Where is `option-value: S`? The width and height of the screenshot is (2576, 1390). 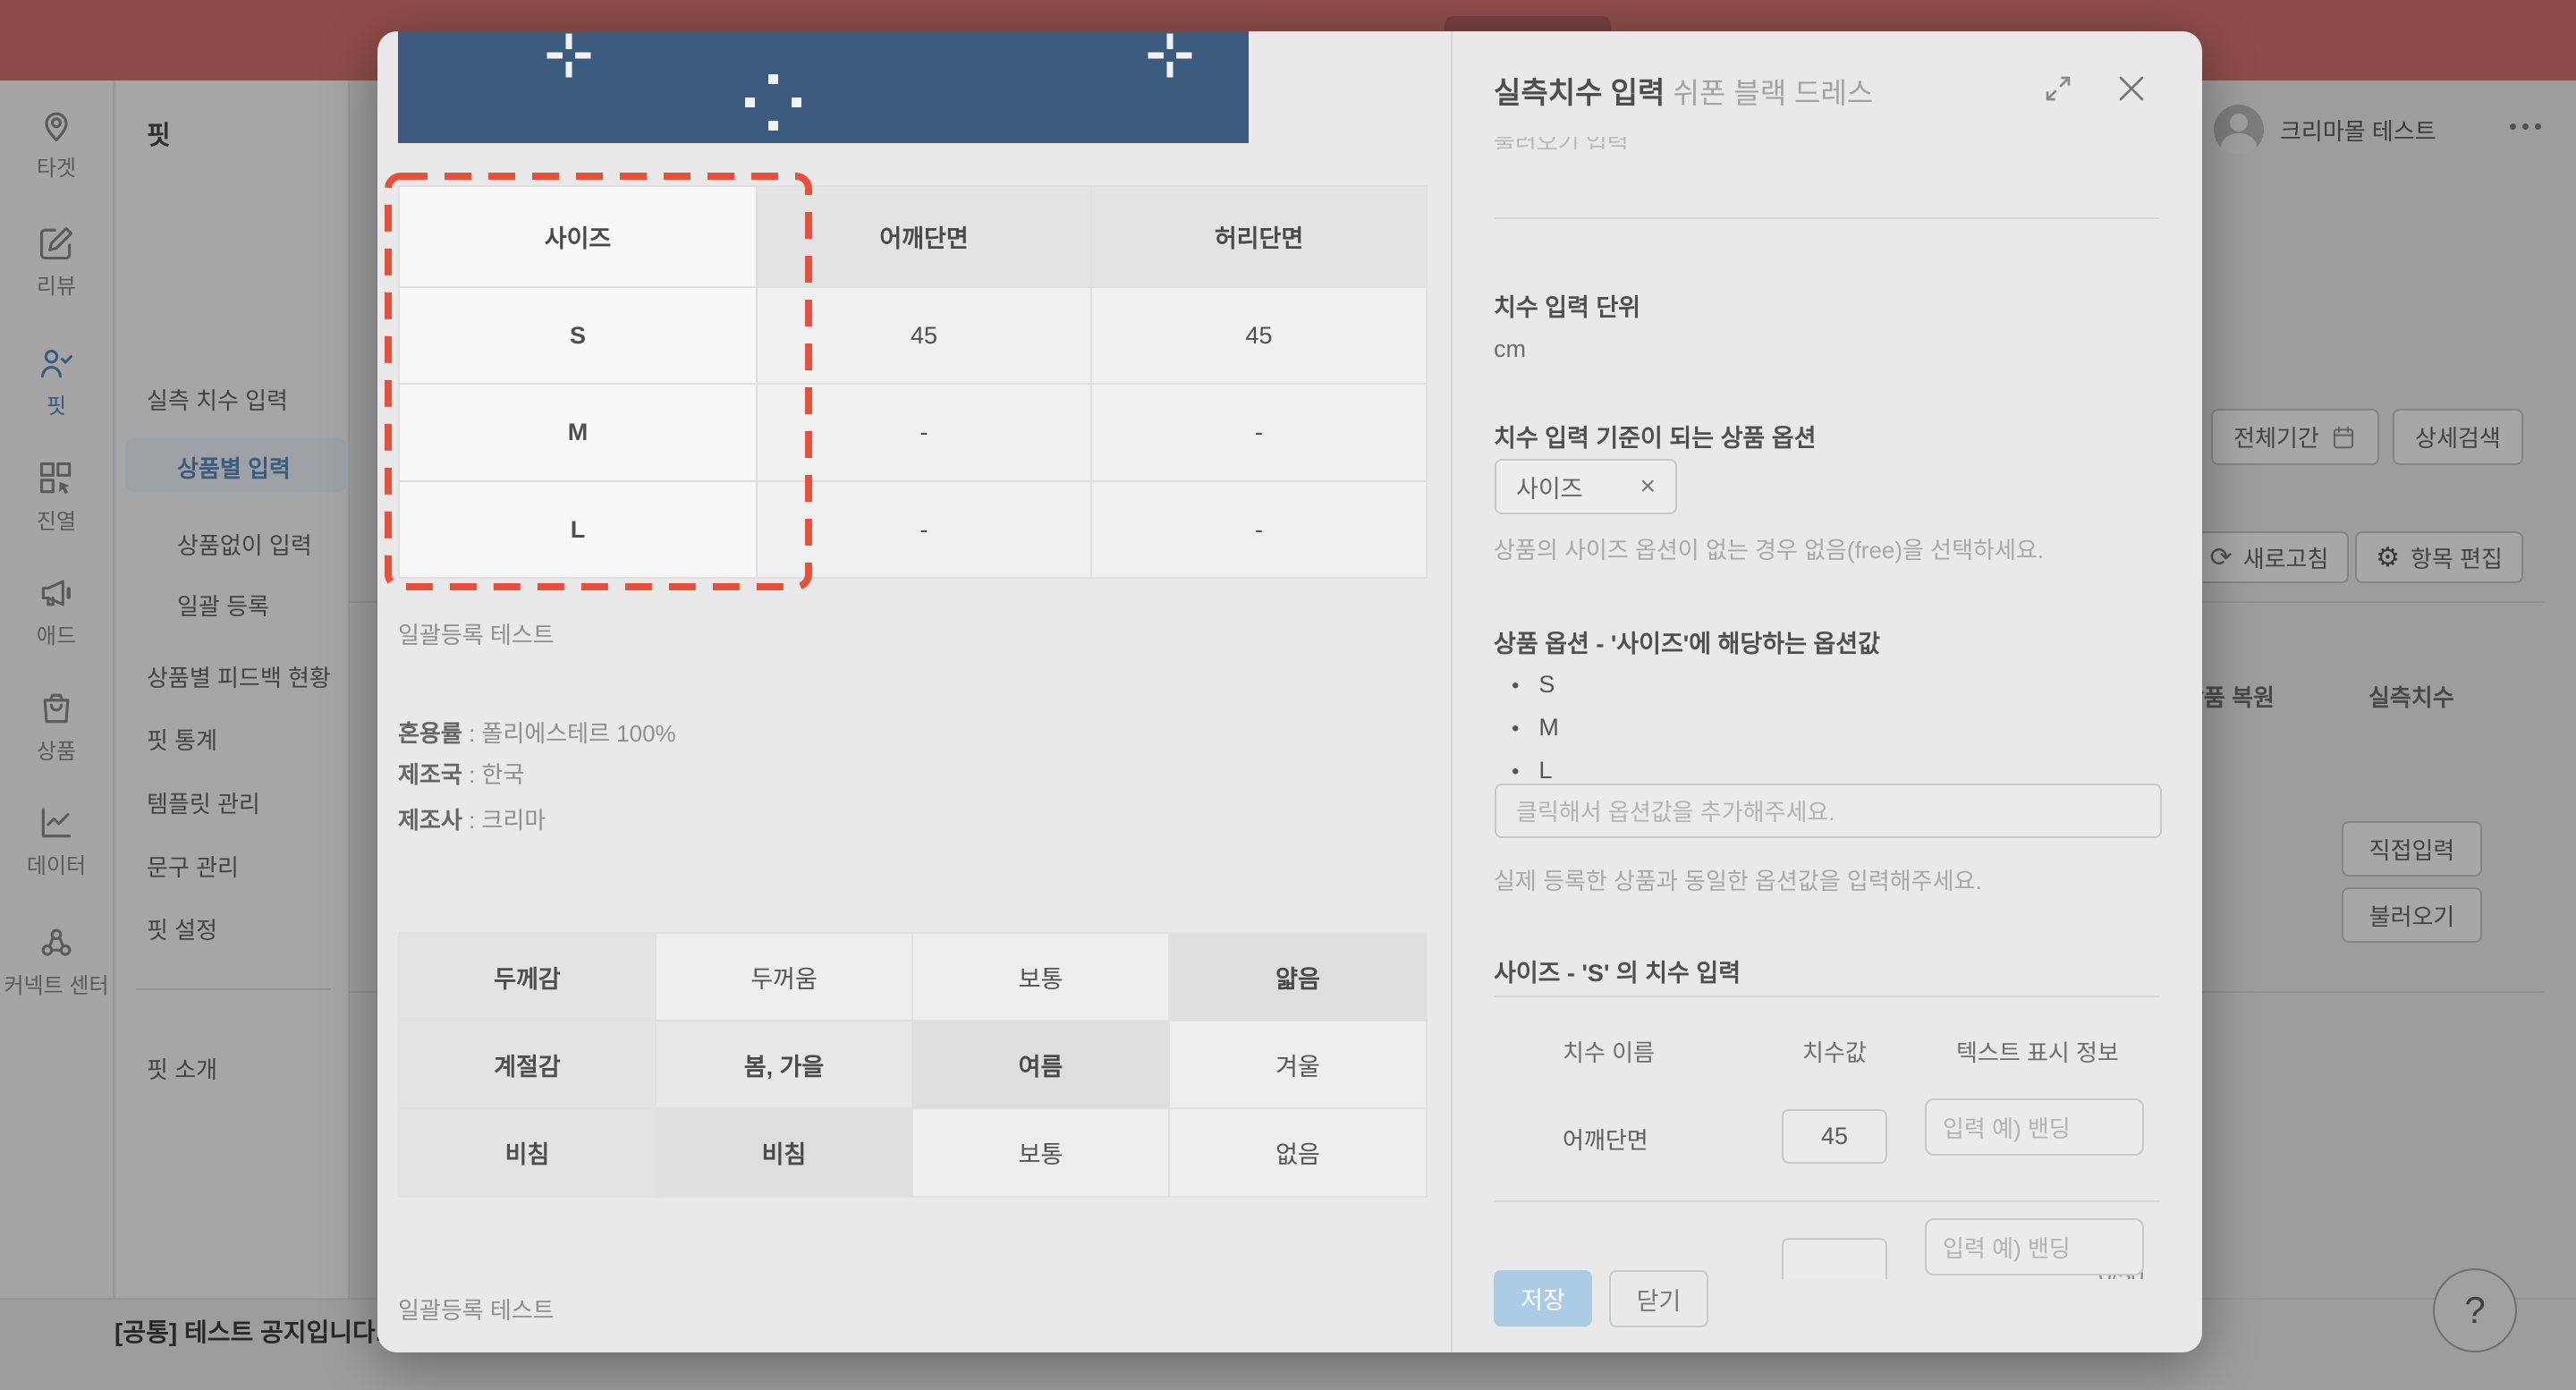
option-value: S is located at coordinates (1546, 684).